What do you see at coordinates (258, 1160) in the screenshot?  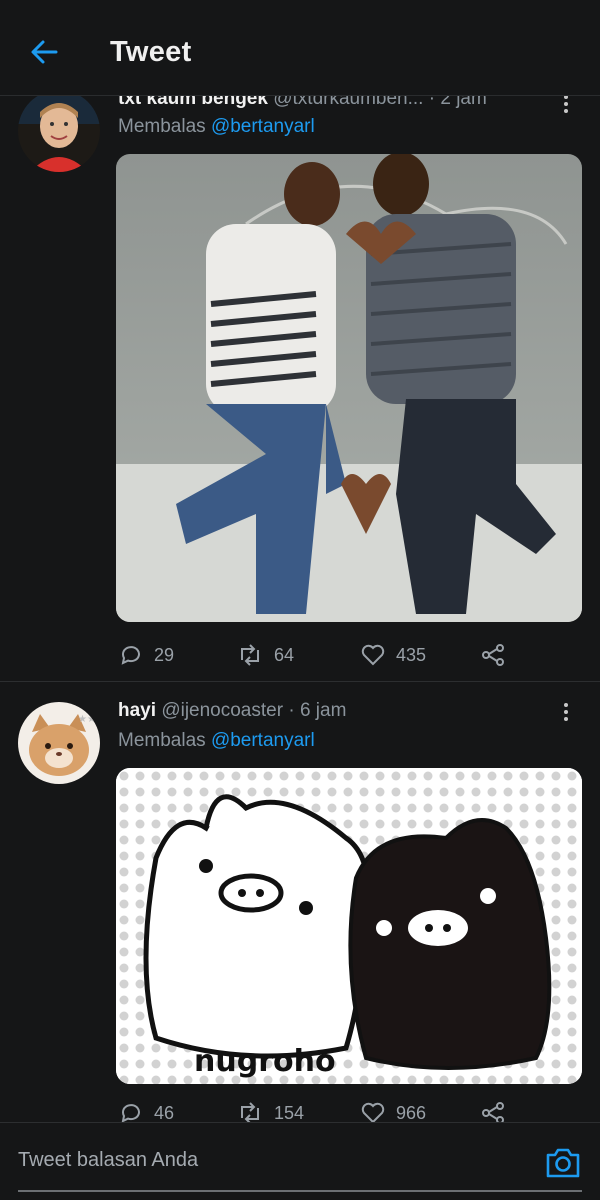 I see `reply-input` at bounding box center [258, 1160].